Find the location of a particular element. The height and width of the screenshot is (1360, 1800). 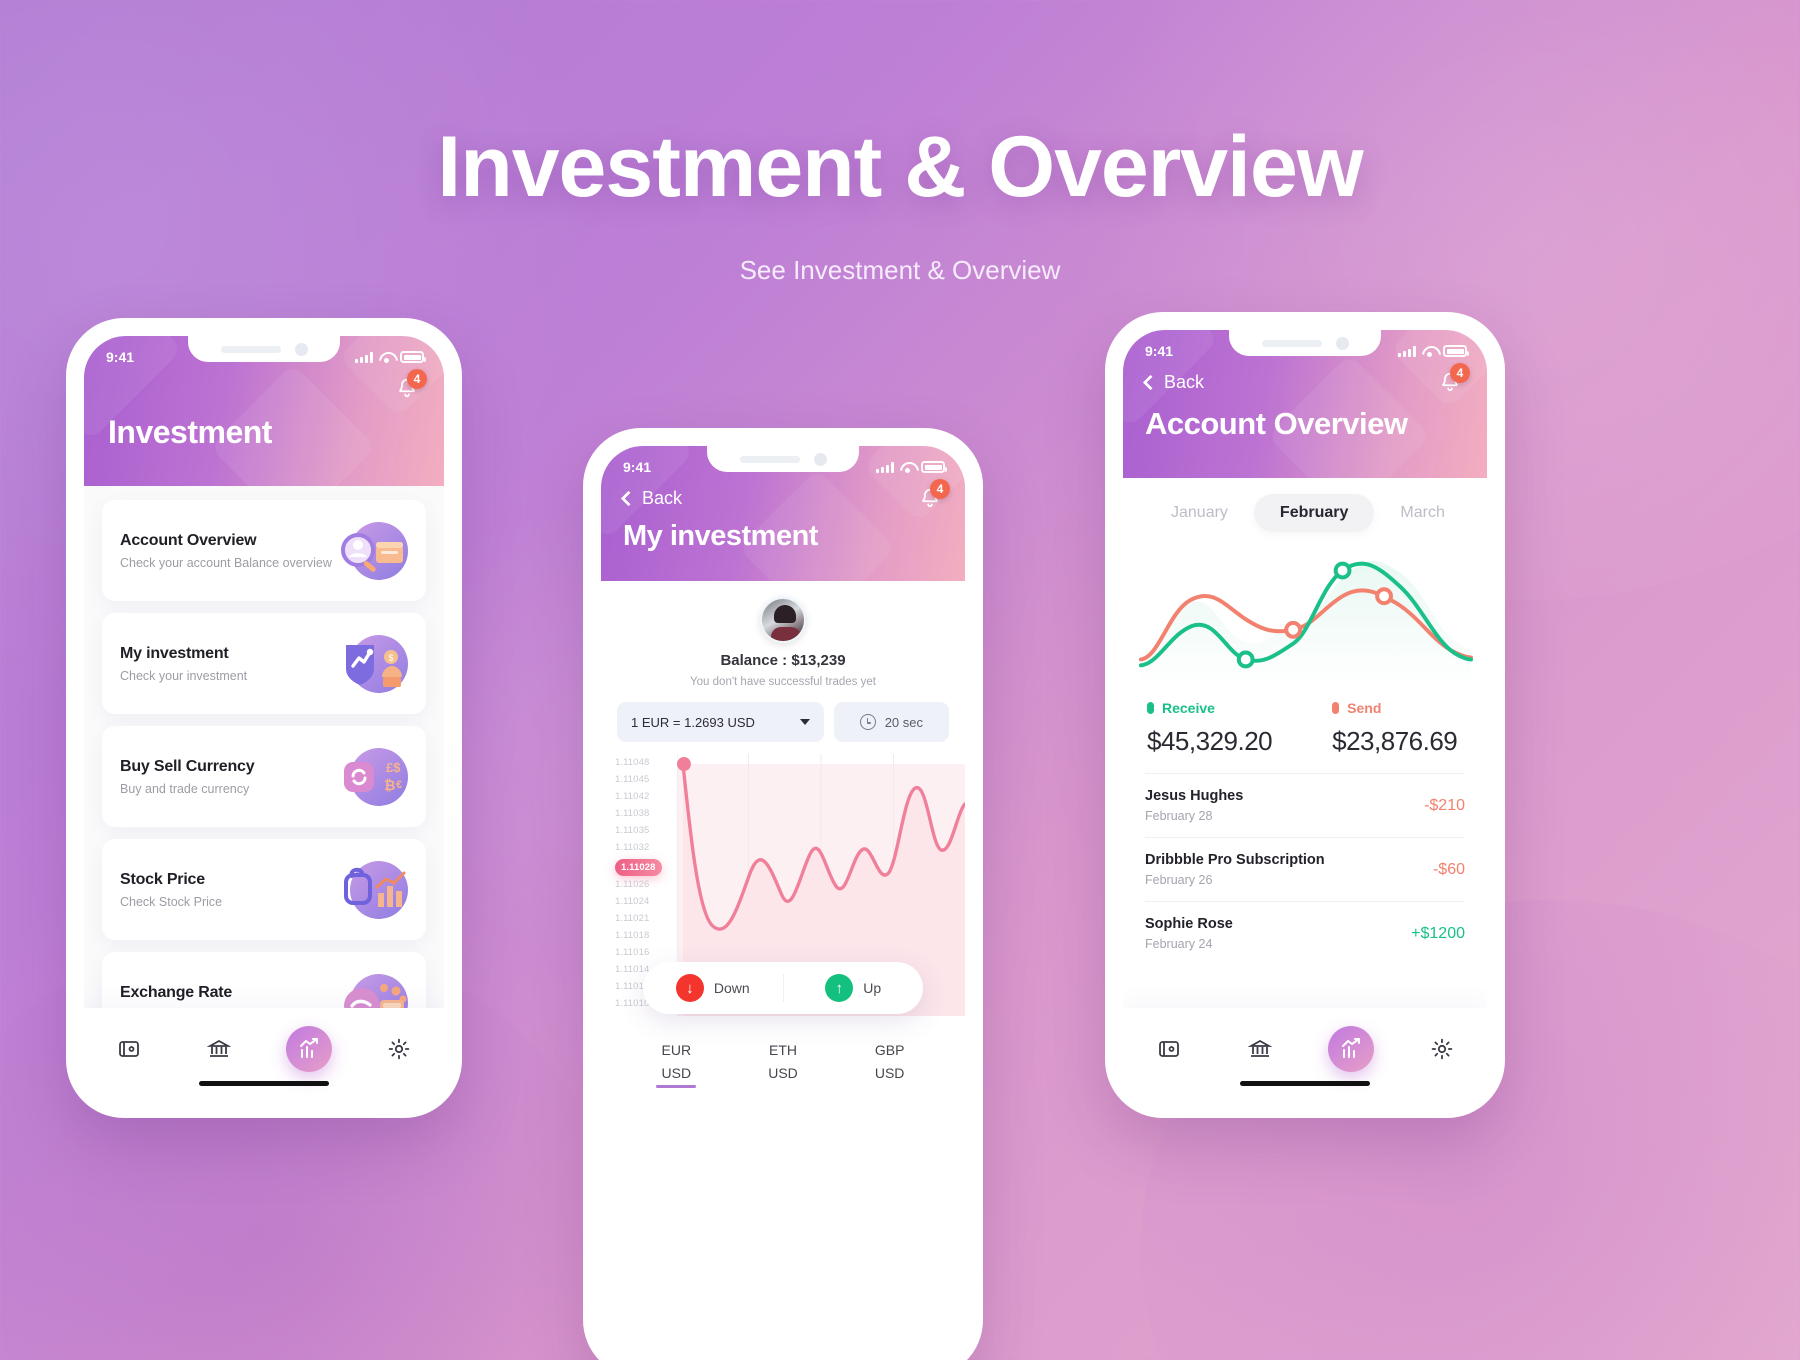

menu-item-subtitle: Check your investment is located at coordinates (184, 675).